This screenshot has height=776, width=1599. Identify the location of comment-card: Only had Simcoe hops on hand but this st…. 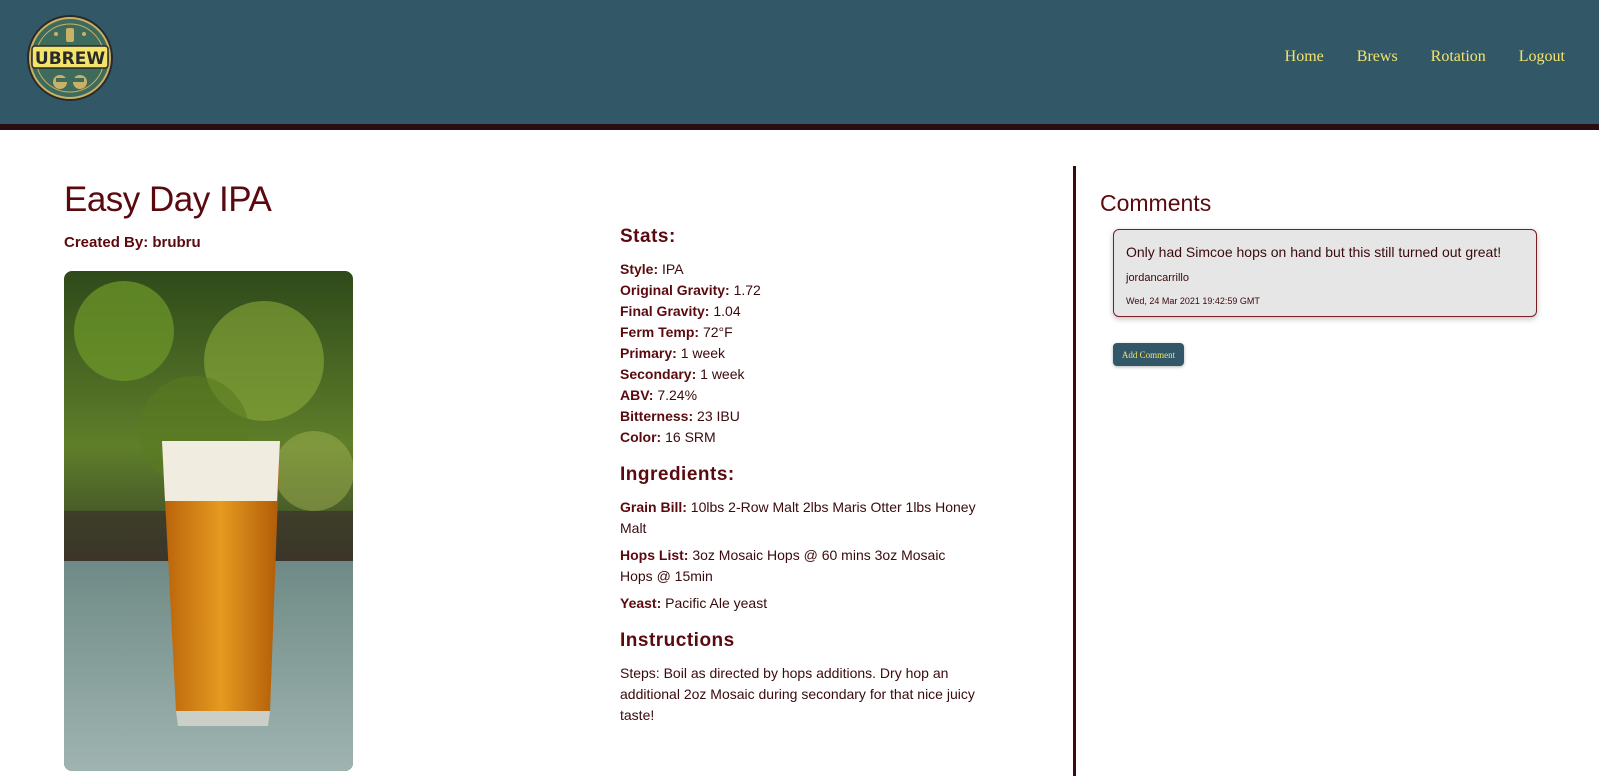
(1325, 273).